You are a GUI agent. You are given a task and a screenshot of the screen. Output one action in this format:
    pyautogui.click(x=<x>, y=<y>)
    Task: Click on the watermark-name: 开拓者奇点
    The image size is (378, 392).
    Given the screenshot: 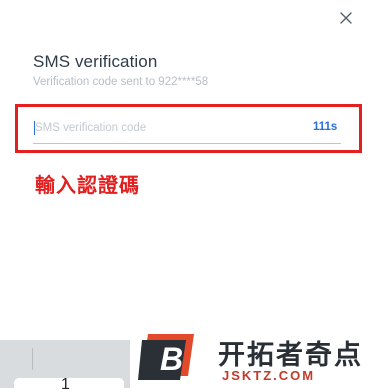 What is the action you would take?
    pyautogui.click(x=290, y=355)
    